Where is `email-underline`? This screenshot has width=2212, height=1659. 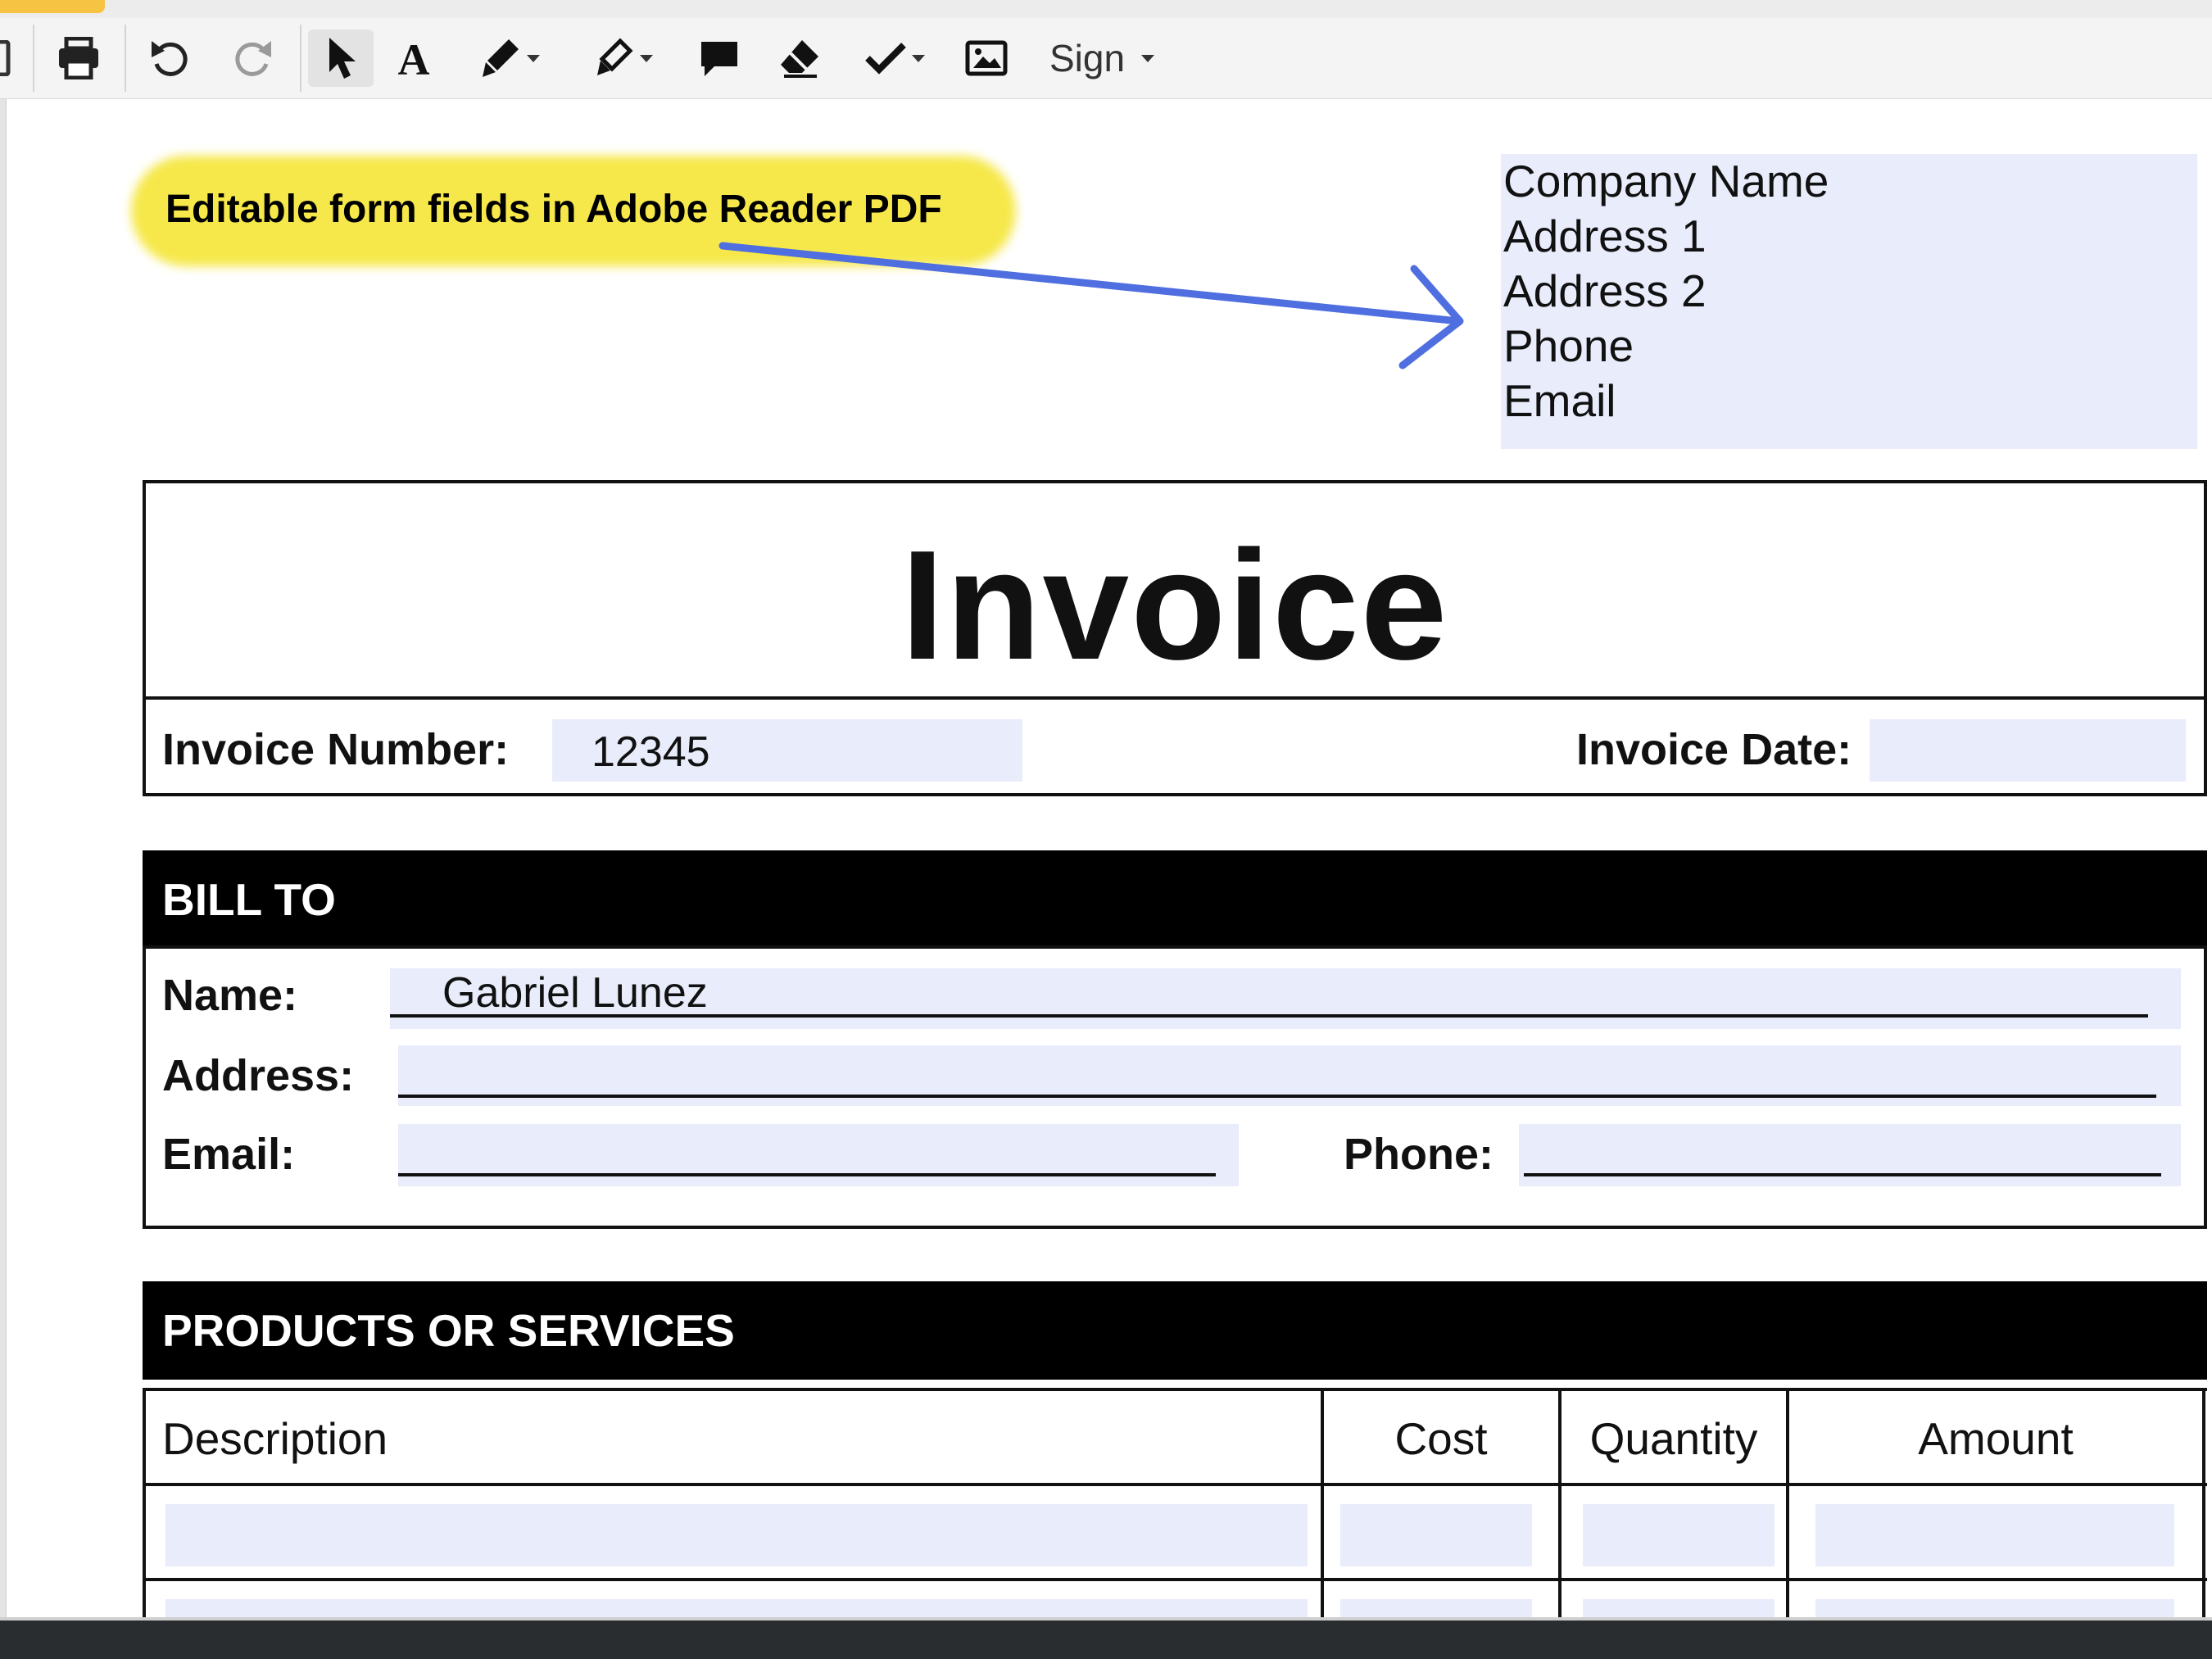 email-underline is located at coordinates (807, 1174).